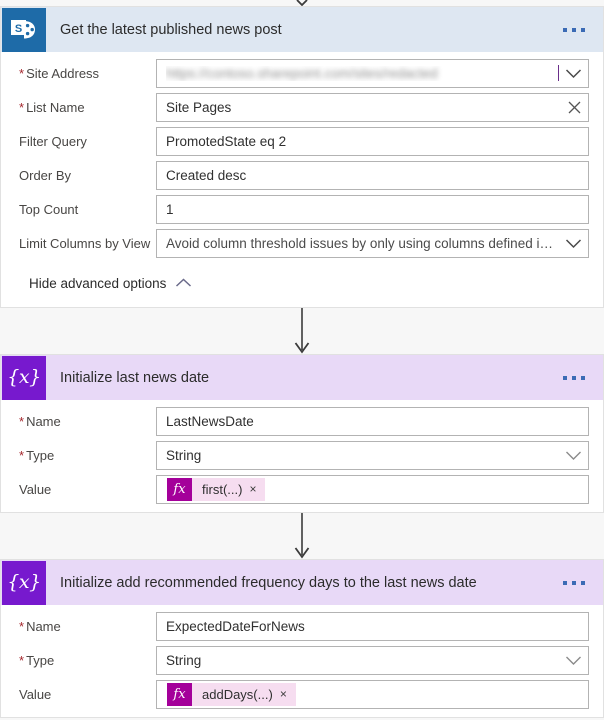  I want to click on order-by-input: Created desc, so click(372, 175).